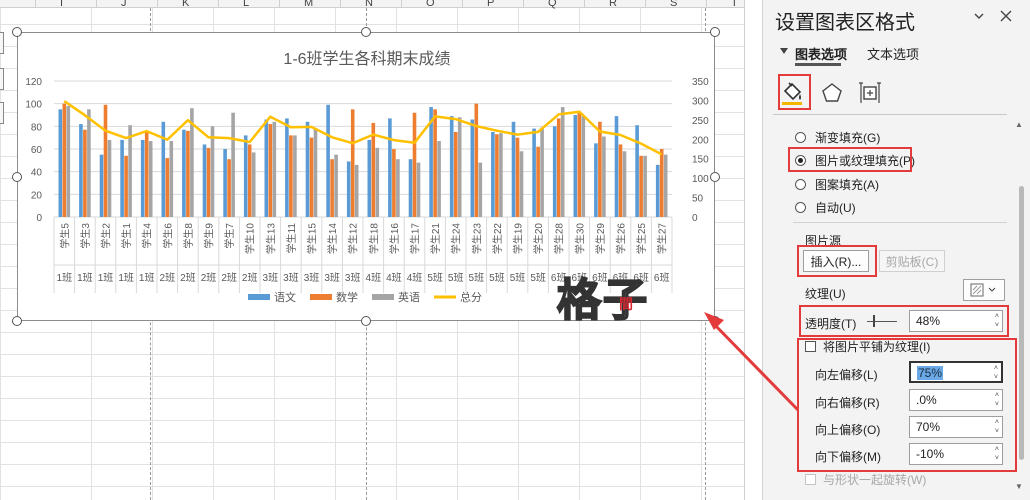 The image size is (1030, 500). What do you see at coordinates (1006, 18) in the screenshot?
I see `close-icon` at bounding box center [1006, 18].